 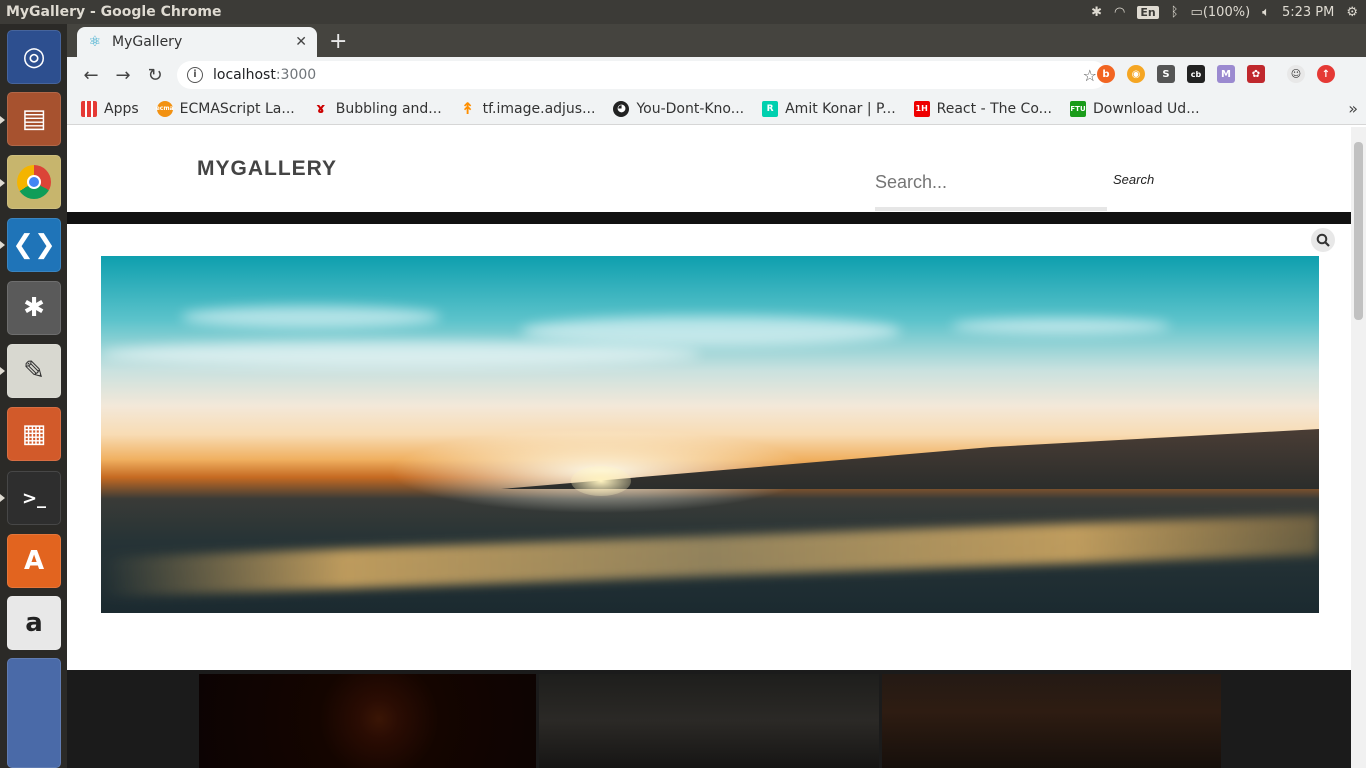 What do you see at coordinates (770, 108) in the screenshot?
I see `researchgate-icon: R` at bounding box center [770, 108].